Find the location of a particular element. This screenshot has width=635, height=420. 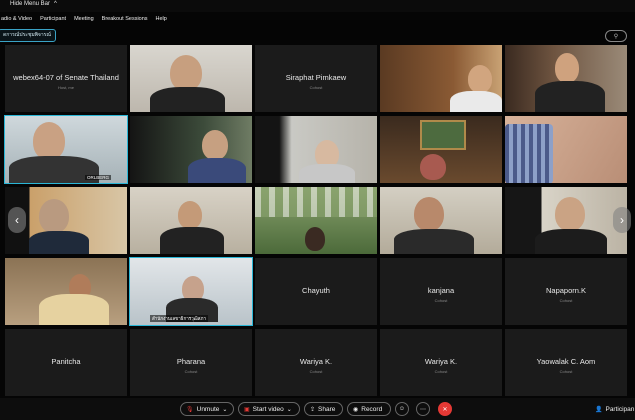

reactions-button: ☺ is located at coordinates (402, 409).